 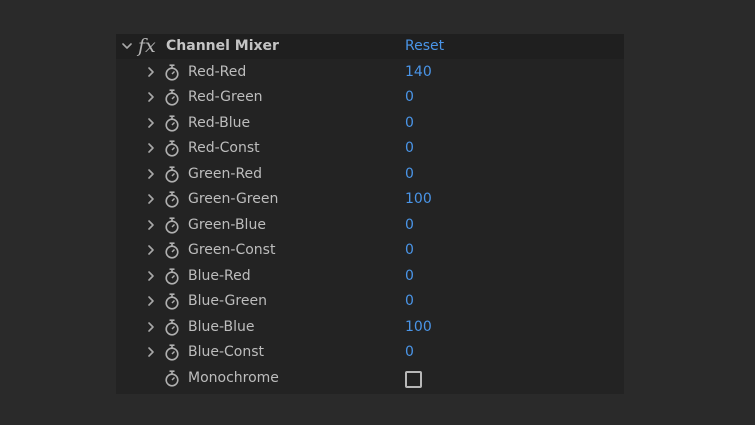 What do you see at coordinates (370, 276) in the screenshot?
I see `param-row-blue-red: Blue-Red 0` at bounding box center [370, 276].